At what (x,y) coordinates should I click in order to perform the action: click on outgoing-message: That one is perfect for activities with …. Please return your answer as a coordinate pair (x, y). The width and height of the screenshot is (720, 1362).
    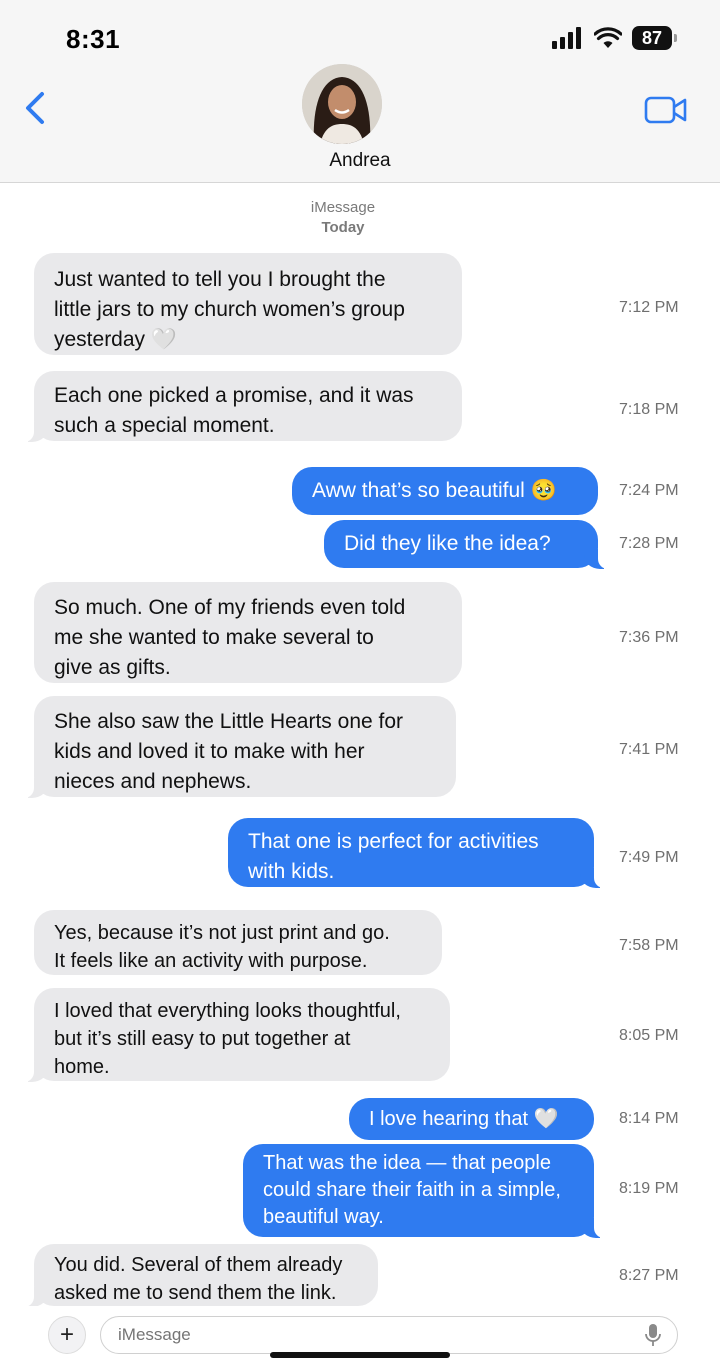
    Looking at the image, I should click on (416, 853).